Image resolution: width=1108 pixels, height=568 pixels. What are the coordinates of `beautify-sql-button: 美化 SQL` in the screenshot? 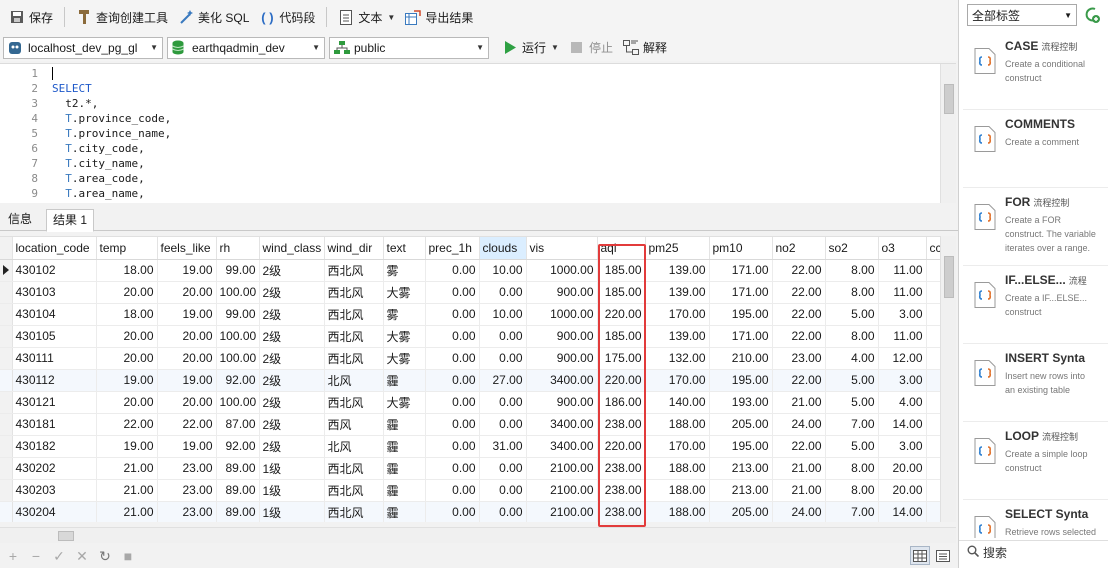 It's located at (213, 17).